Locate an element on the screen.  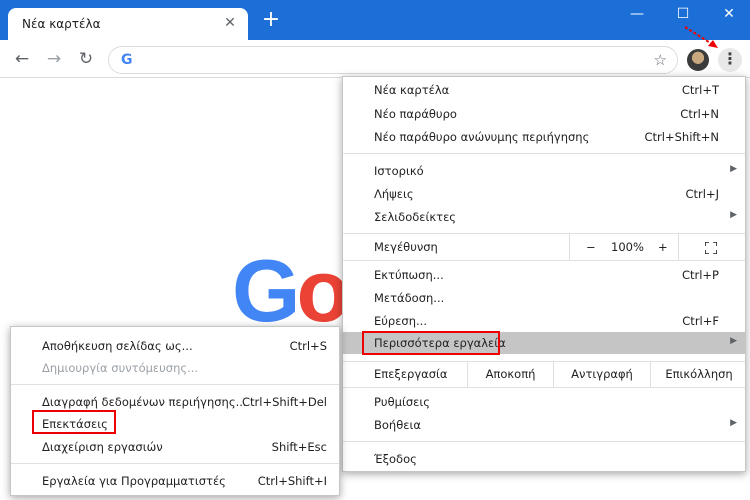
menu-item-downloads: Λήψεις Ctrl+J is located at coordinates (544, 194).